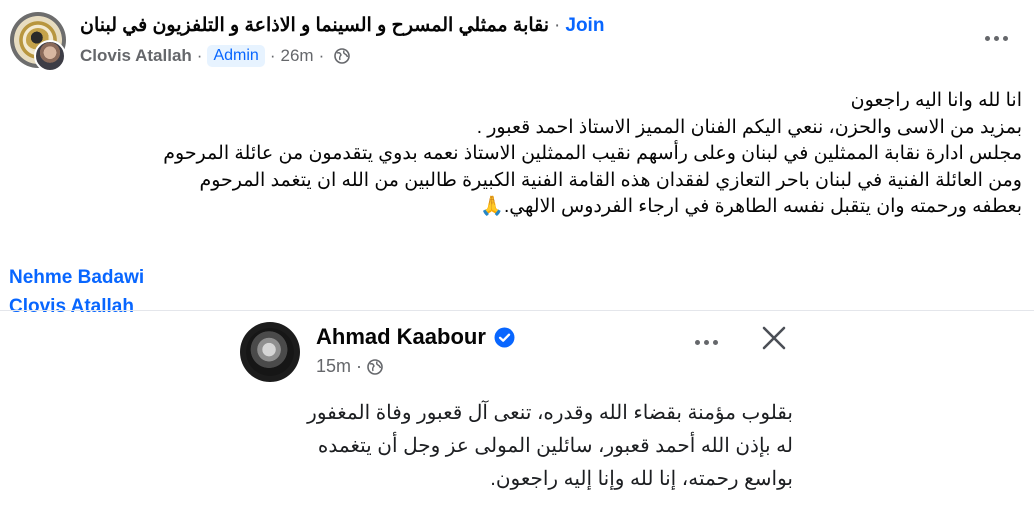  I want to click on post-time: 26m, so click(297, 56).